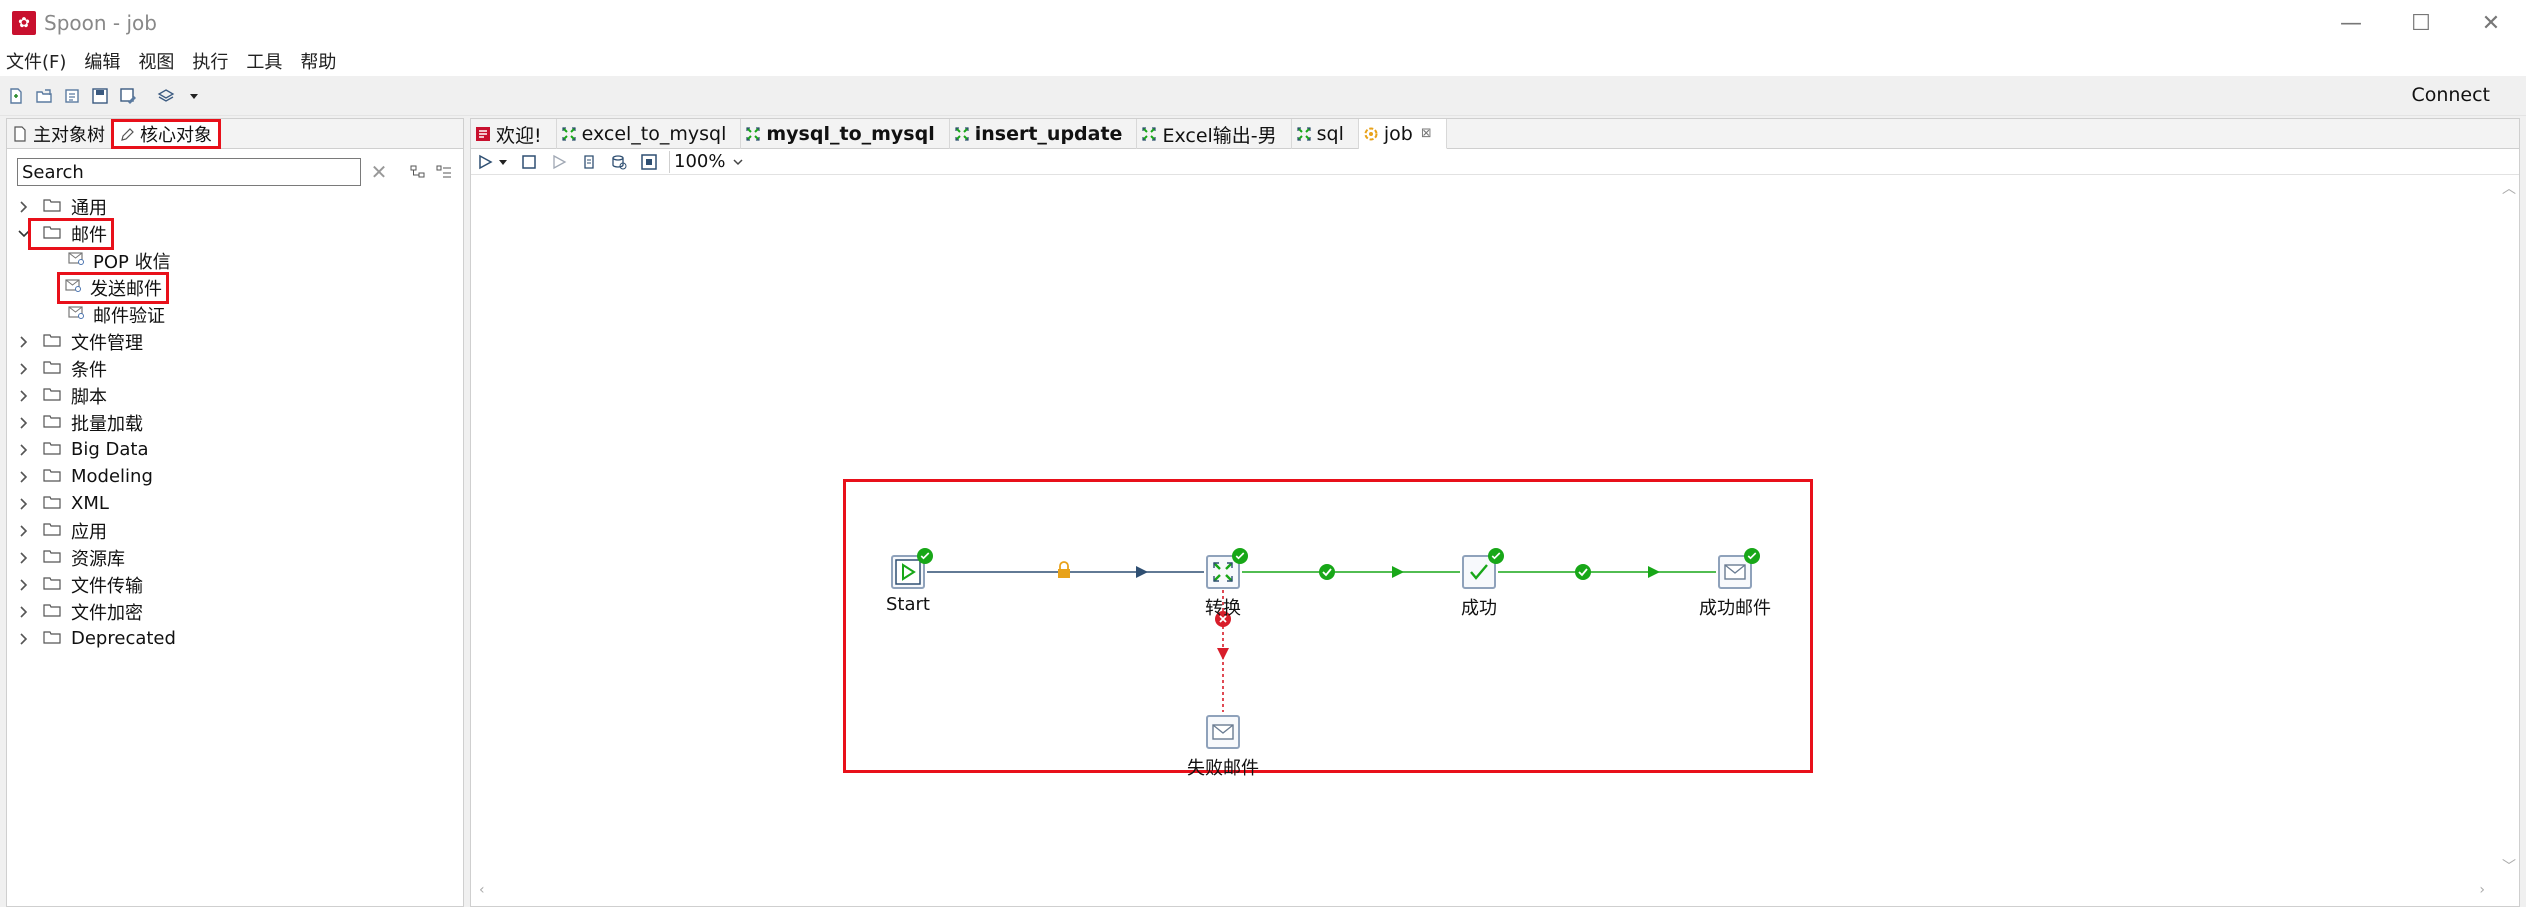 The width and height of the screenshot is (2526, 907). Describe the element at coordinates (166, 134) in the screenshot. I see `tab-core-objects: 核心对象` at that location.